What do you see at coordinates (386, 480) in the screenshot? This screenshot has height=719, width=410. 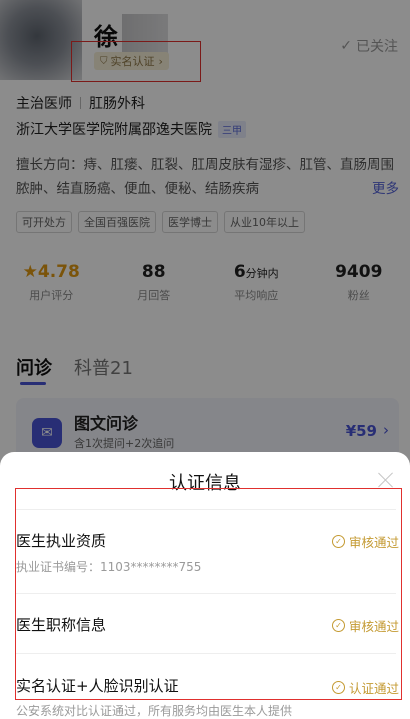 I see `close-icon` at bounding box center [386, 480].